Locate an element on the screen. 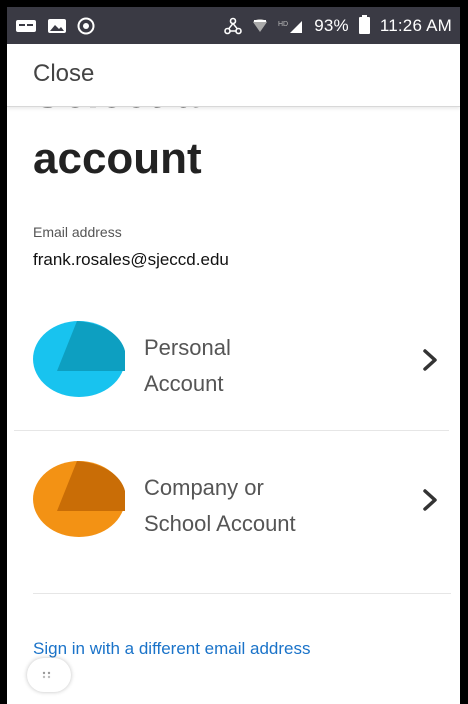 The width and height of the screenshot is (468, 704). more-icon is located at coordinates (46, 675).